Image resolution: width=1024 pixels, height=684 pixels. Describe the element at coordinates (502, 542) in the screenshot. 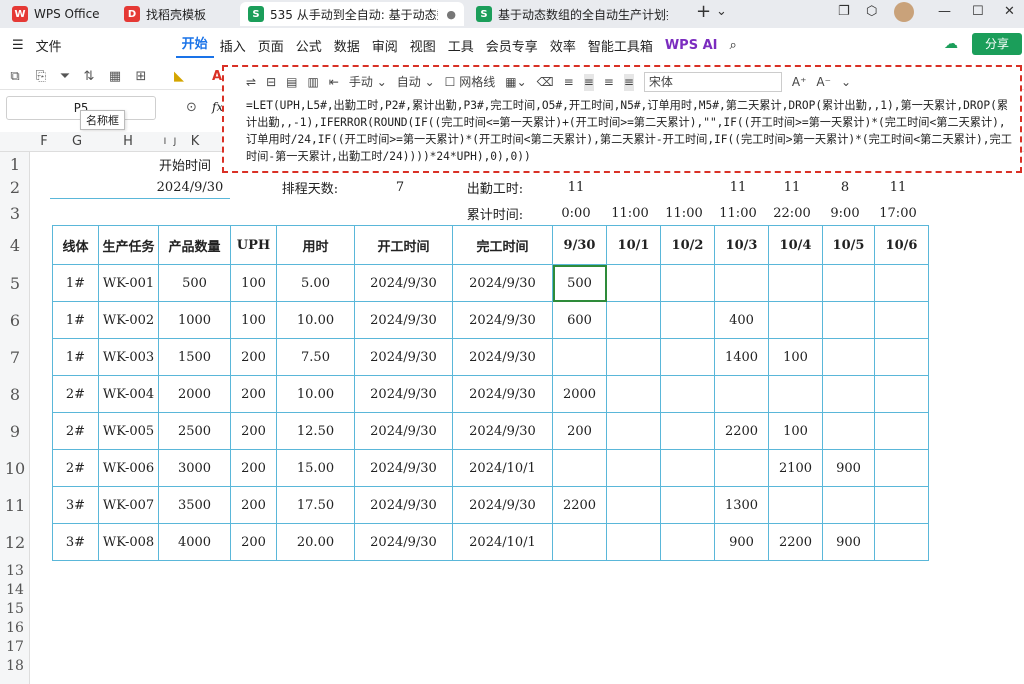

I see `table-cell: 2024/10/1` at that location.